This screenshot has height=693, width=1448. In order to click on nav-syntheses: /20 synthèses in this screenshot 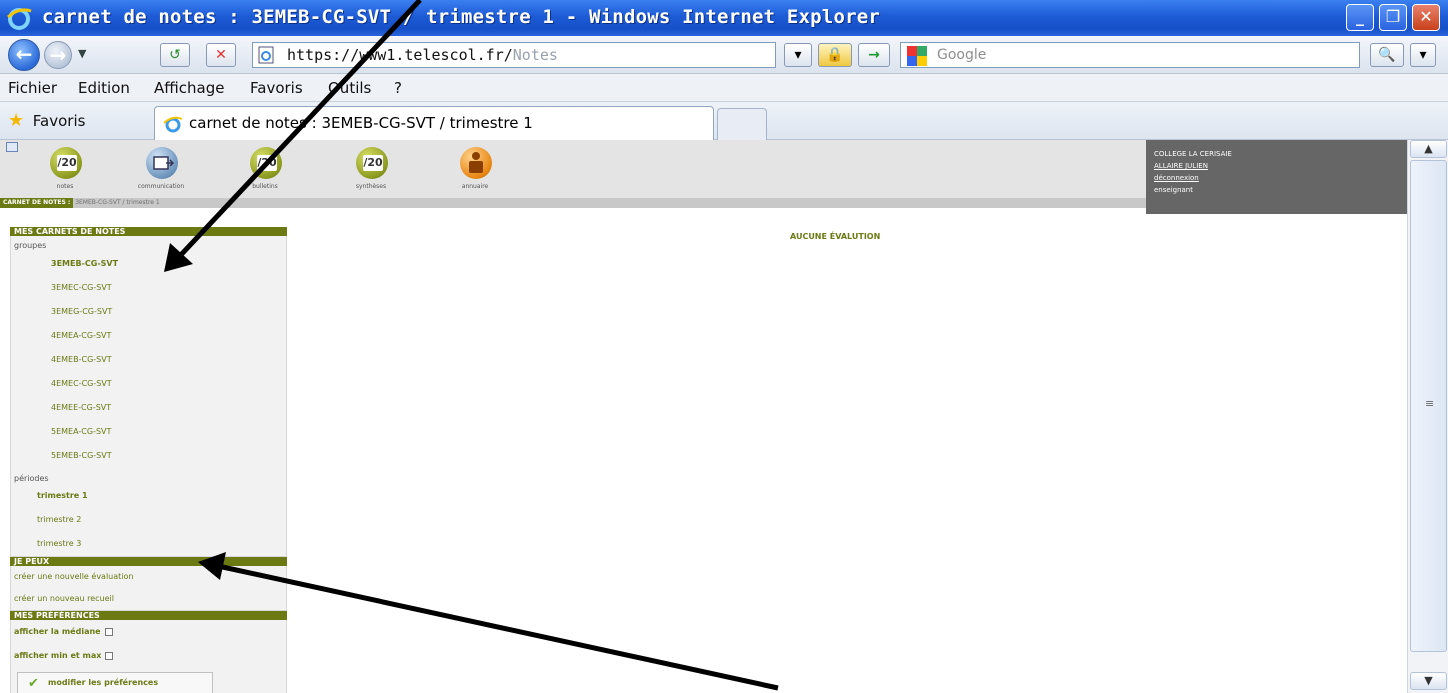, I will do `click(371, 172)`.